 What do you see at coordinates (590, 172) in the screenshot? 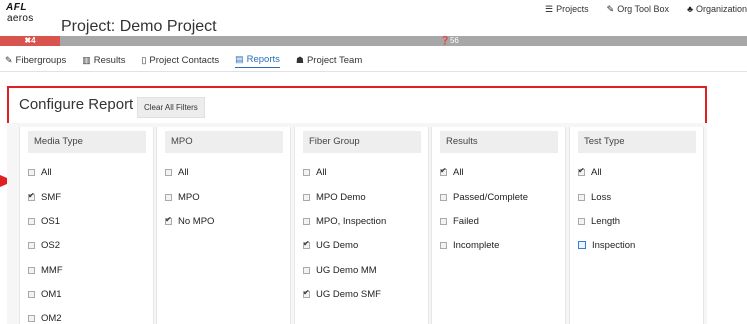
I see `test-type-option-all: All` at bounding box center [590, 172].